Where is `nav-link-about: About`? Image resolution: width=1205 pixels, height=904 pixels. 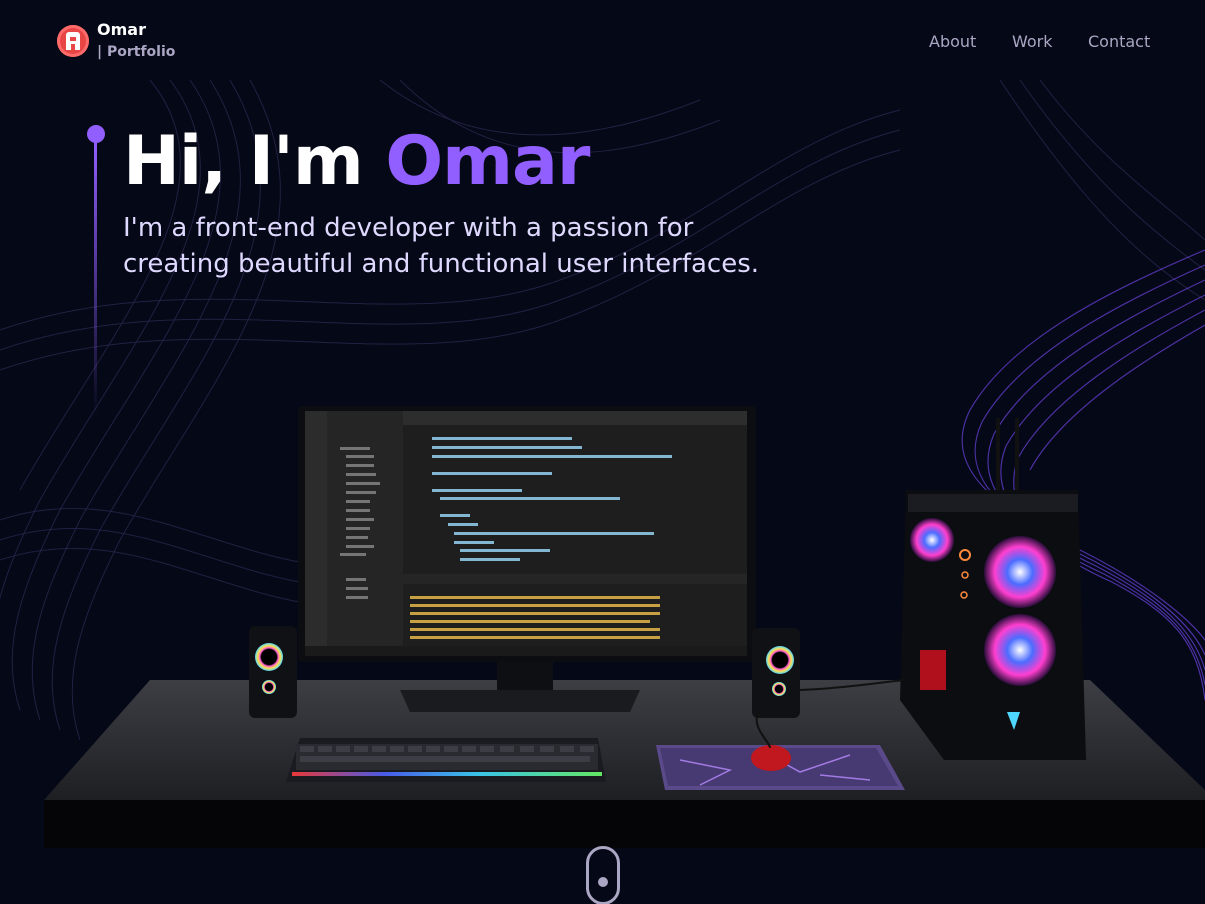 nav-link-about: About is located at coordinates (952, 41).